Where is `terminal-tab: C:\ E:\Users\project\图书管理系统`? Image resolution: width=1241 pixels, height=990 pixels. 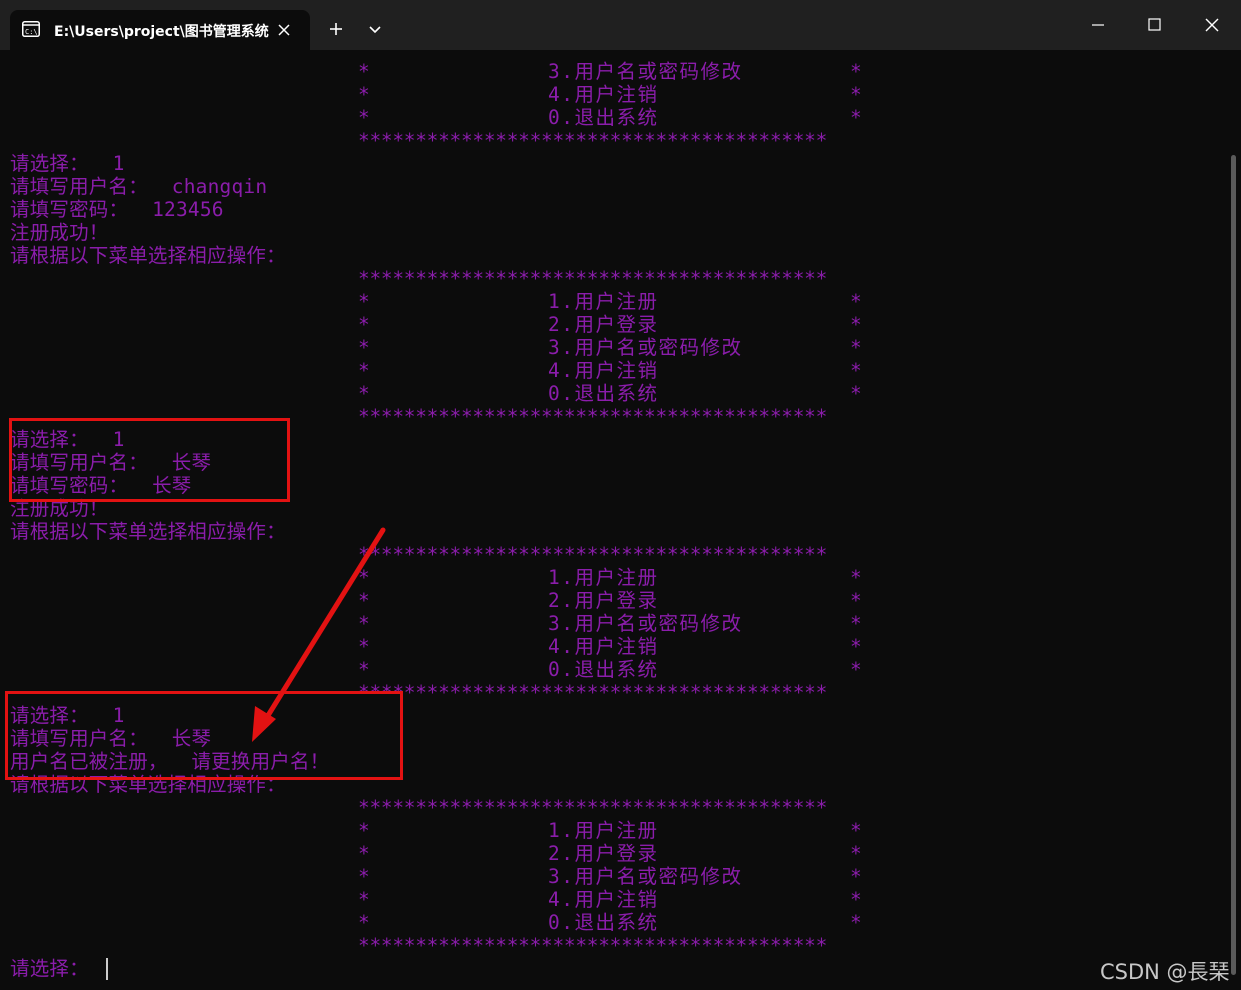 terminal-tab: C:\ E:\Users\project\图书管理系统 is located at coordinates (160, 30).